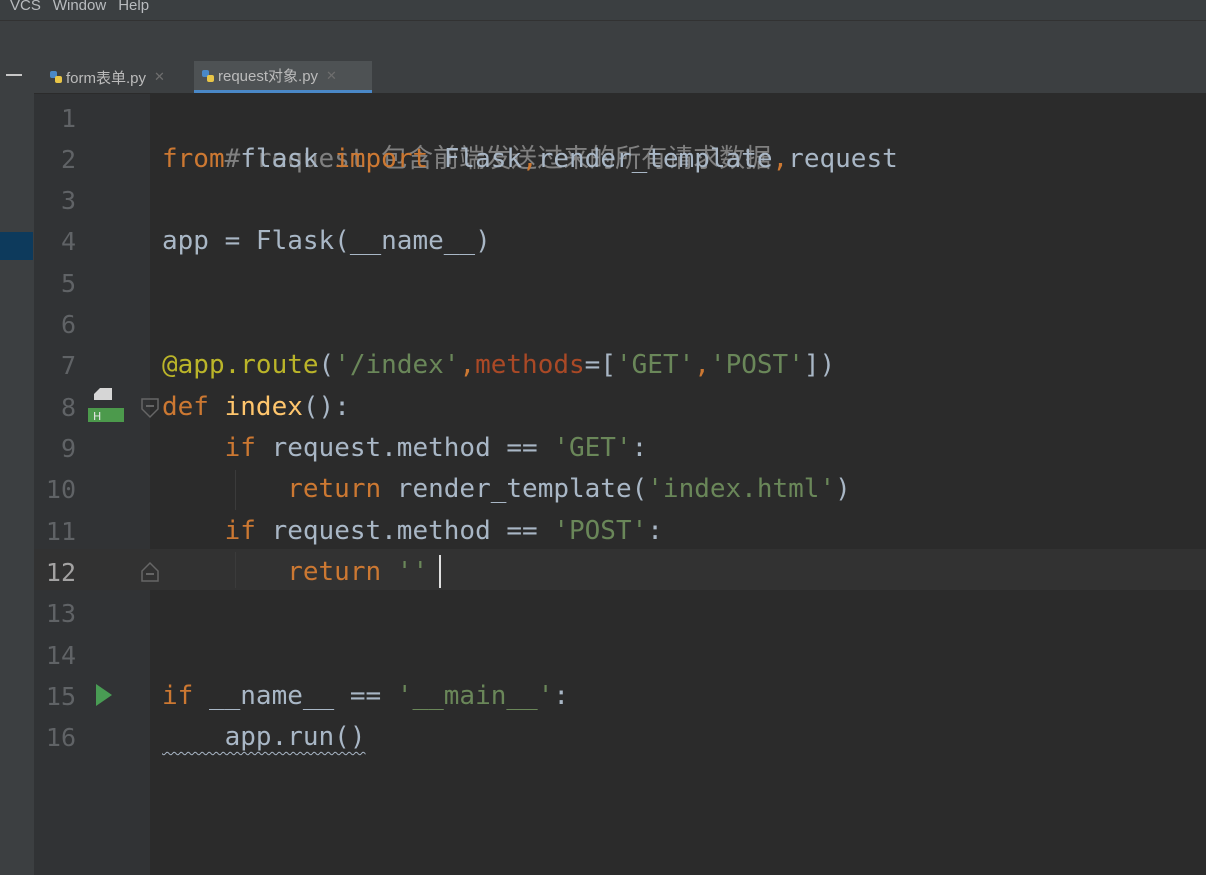 The width and height of the screenshot is (1206, 875). Describe the element at coordinates (397, 365) in the screenshot. I see `string: '/index'` at that location.